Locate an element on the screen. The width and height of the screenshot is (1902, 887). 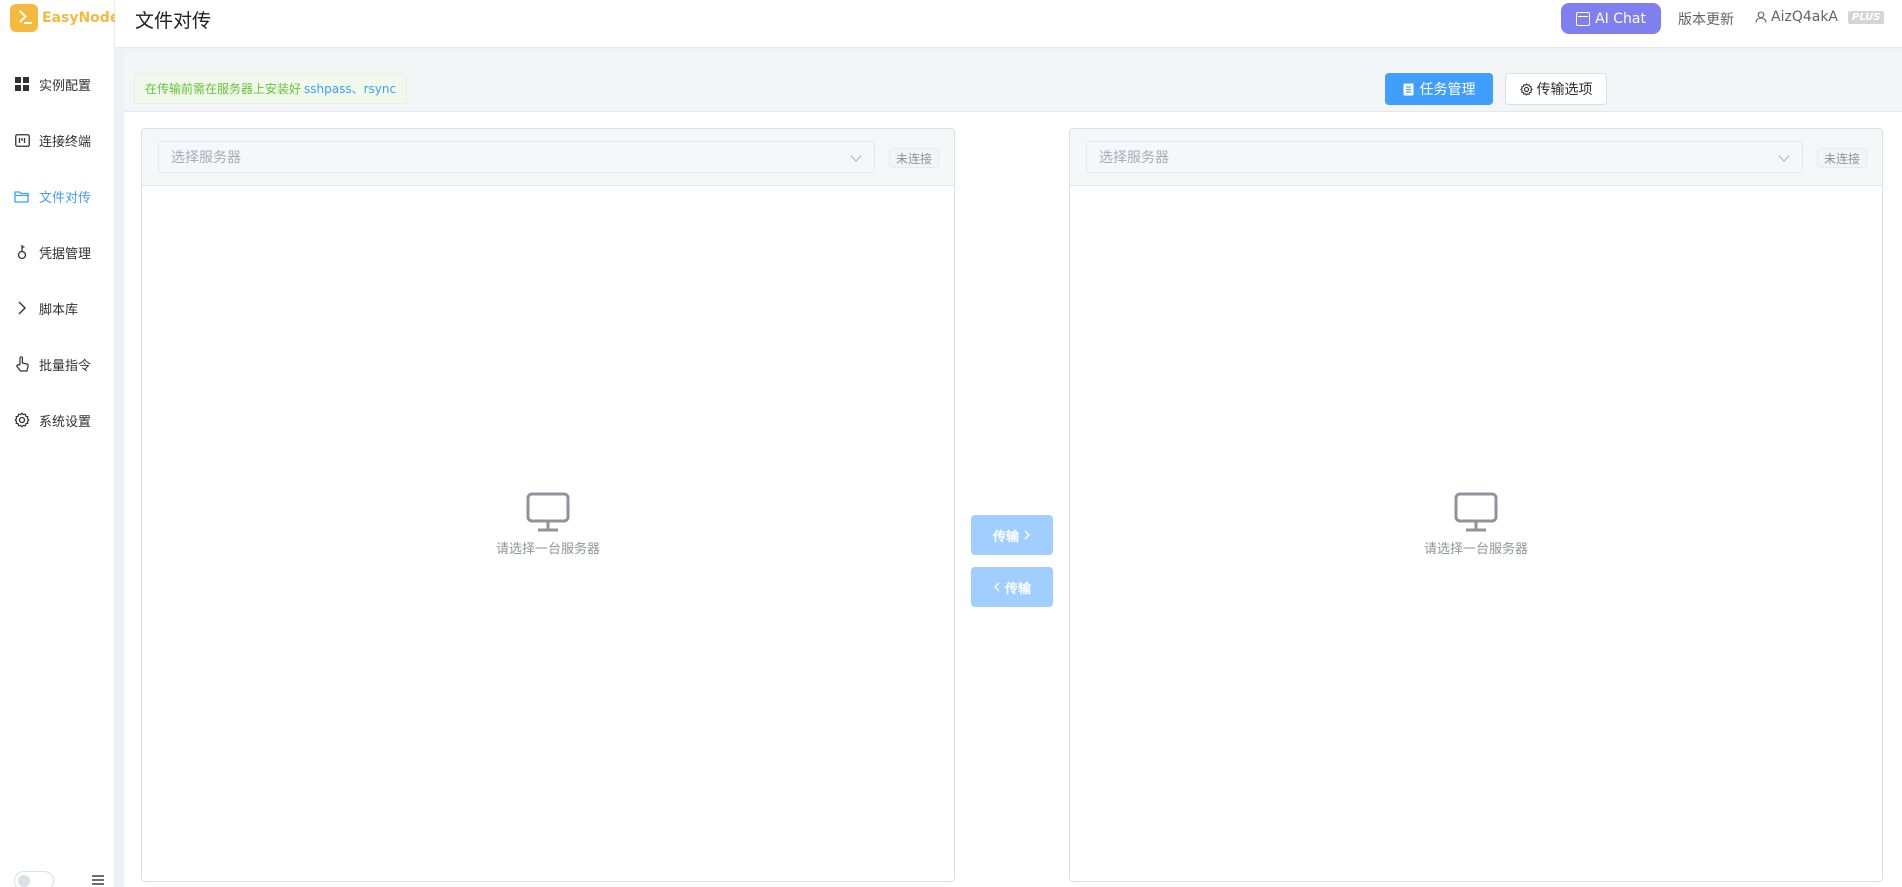
sidebar-item-batch-commands: 批量指令 is located at coordinates (57, 364).